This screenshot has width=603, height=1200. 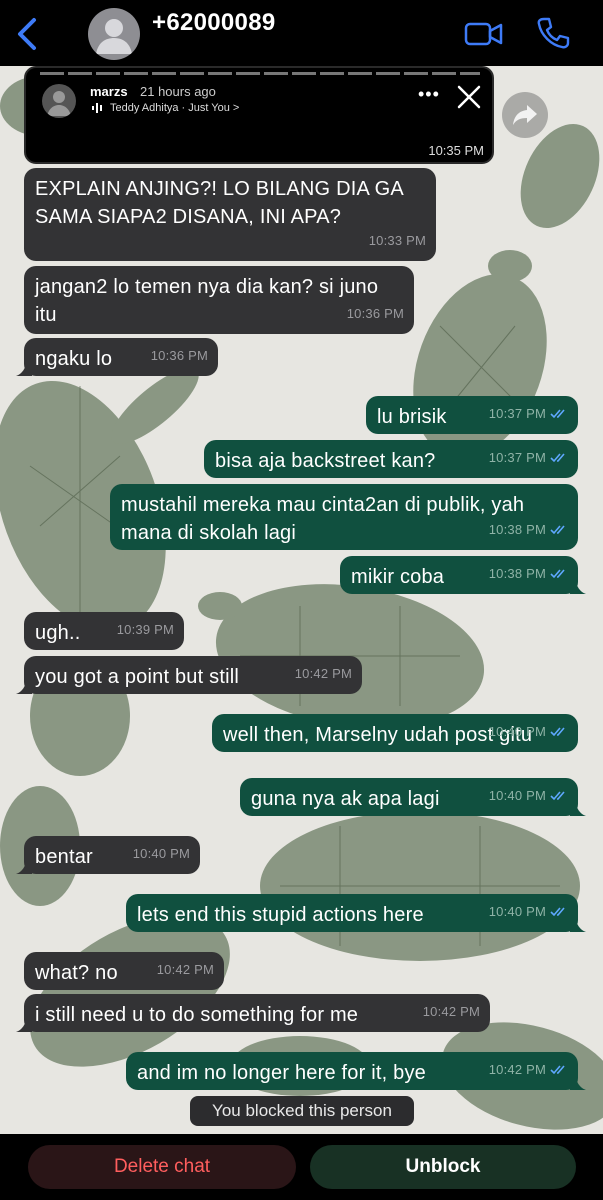 I want to click on message-text: i still need u to do something for me, so click(x=197, y=1015).